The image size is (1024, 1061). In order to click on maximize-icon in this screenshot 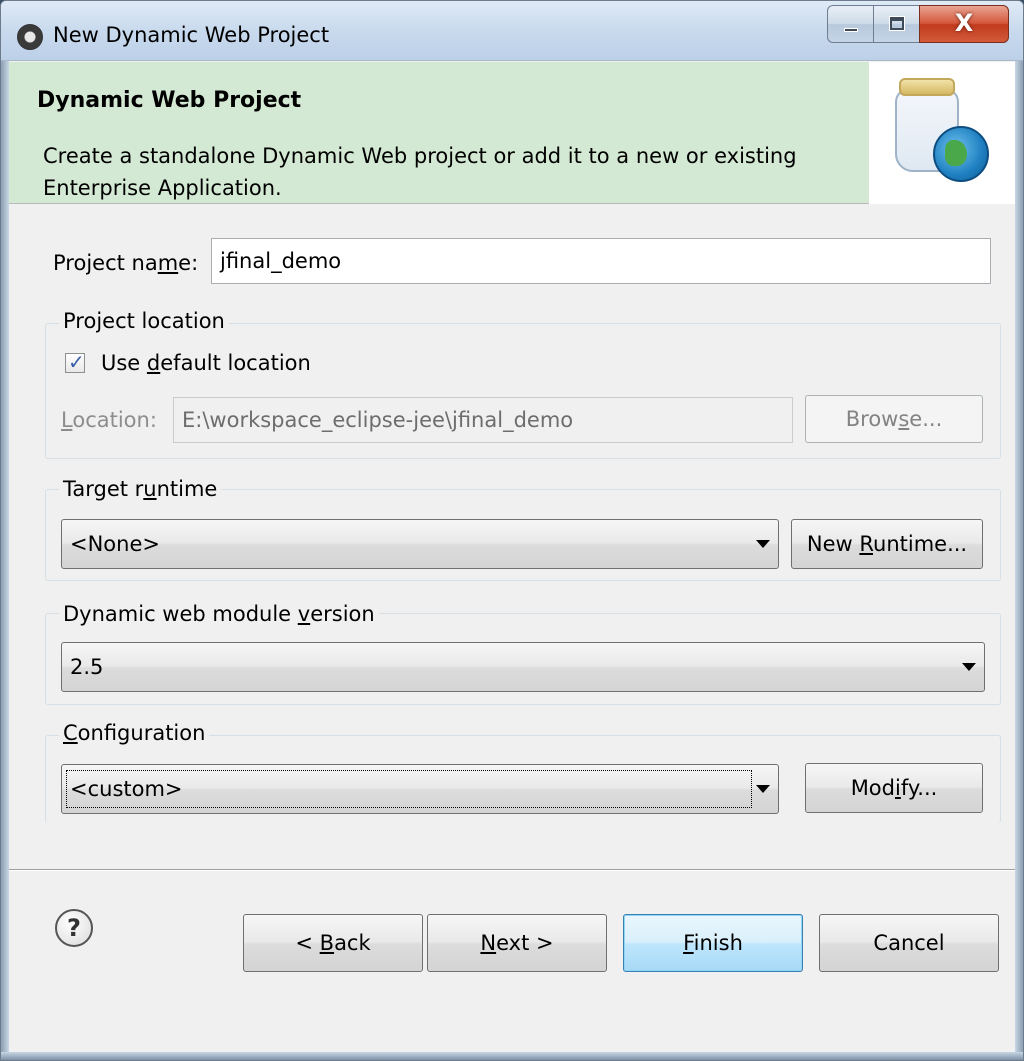, I will do `click(897, 23)`.